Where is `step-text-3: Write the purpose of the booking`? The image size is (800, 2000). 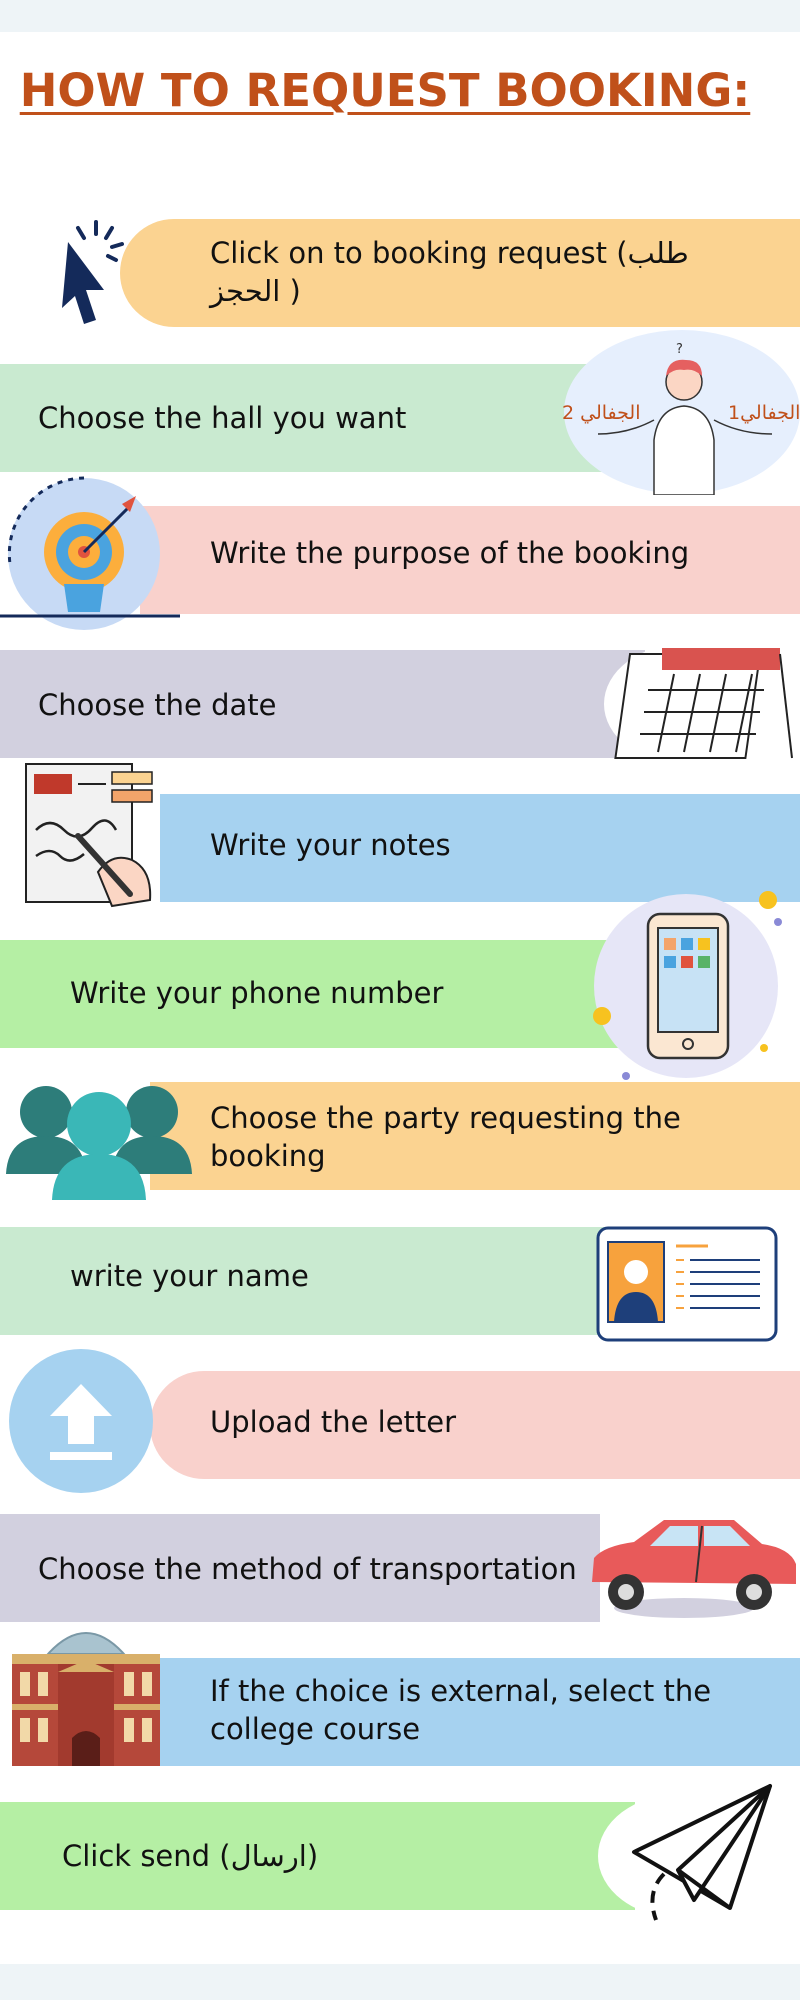 step-text-3: Write the purpose of the booking is located at coordinates (450, 553).